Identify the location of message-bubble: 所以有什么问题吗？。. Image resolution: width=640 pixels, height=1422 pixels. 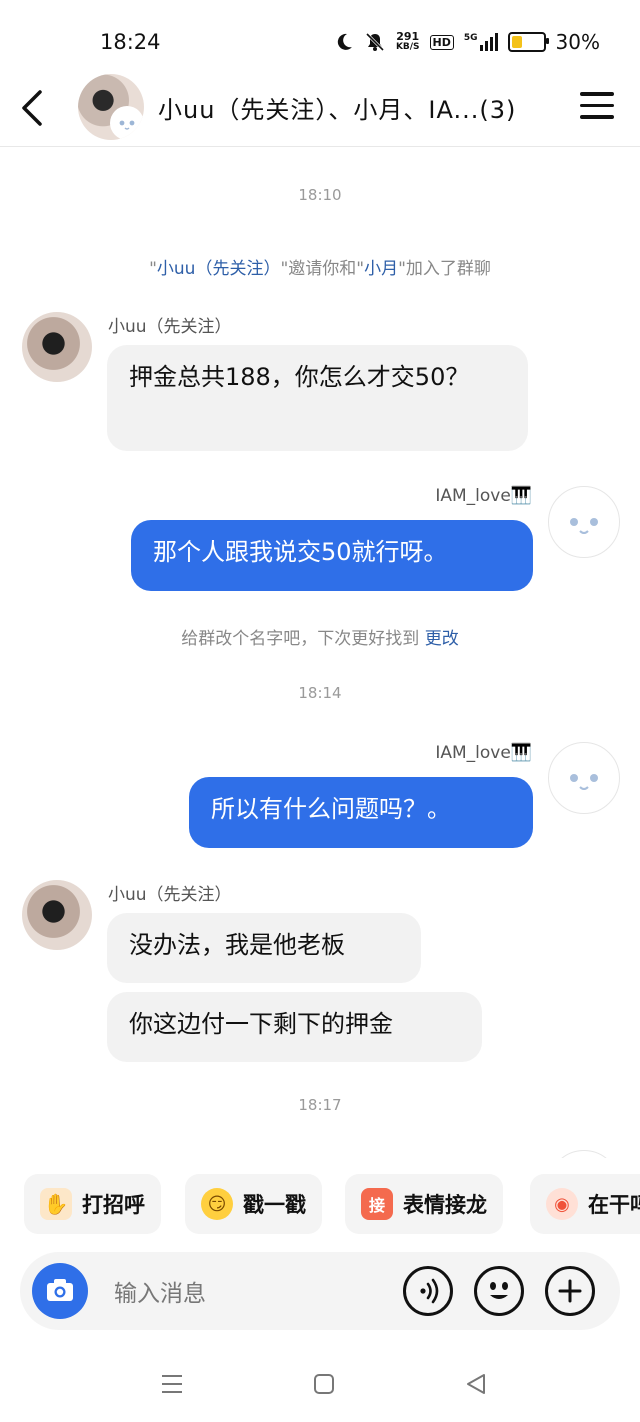
(361, 812).